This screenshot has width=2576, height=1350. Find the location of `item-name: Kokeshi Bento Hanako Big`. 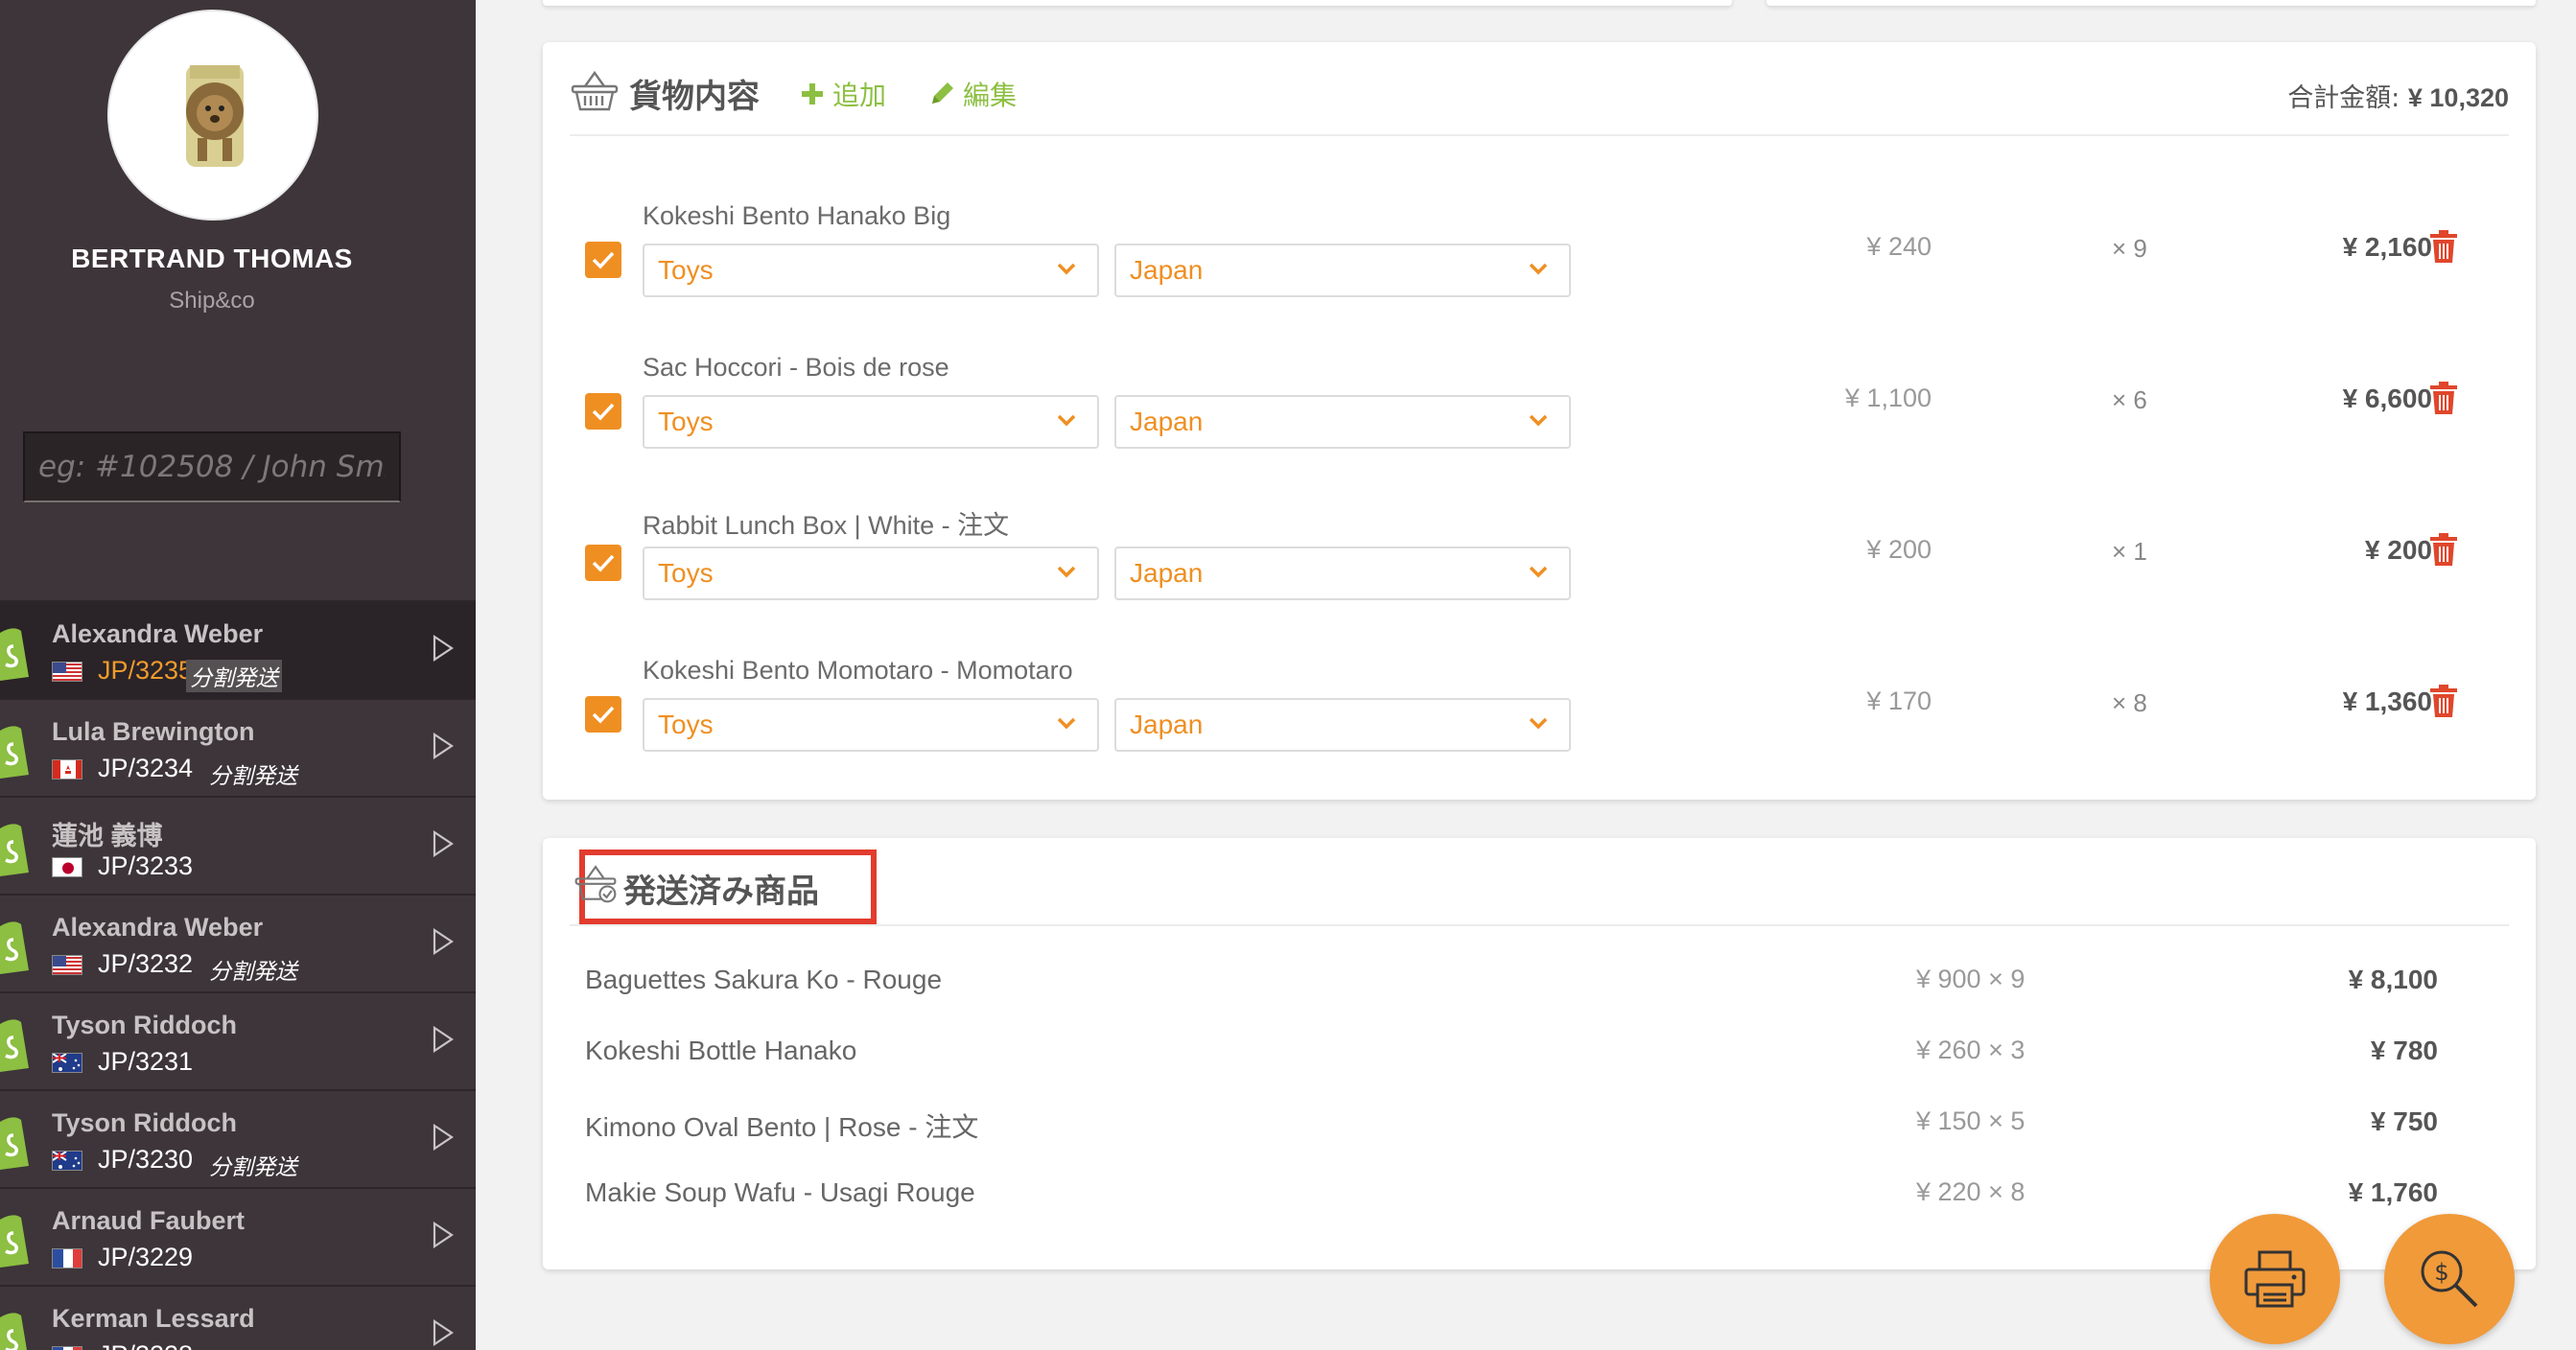

item-name: Kokeshi Bento Hanako Big is located at coordinates (797, 215).